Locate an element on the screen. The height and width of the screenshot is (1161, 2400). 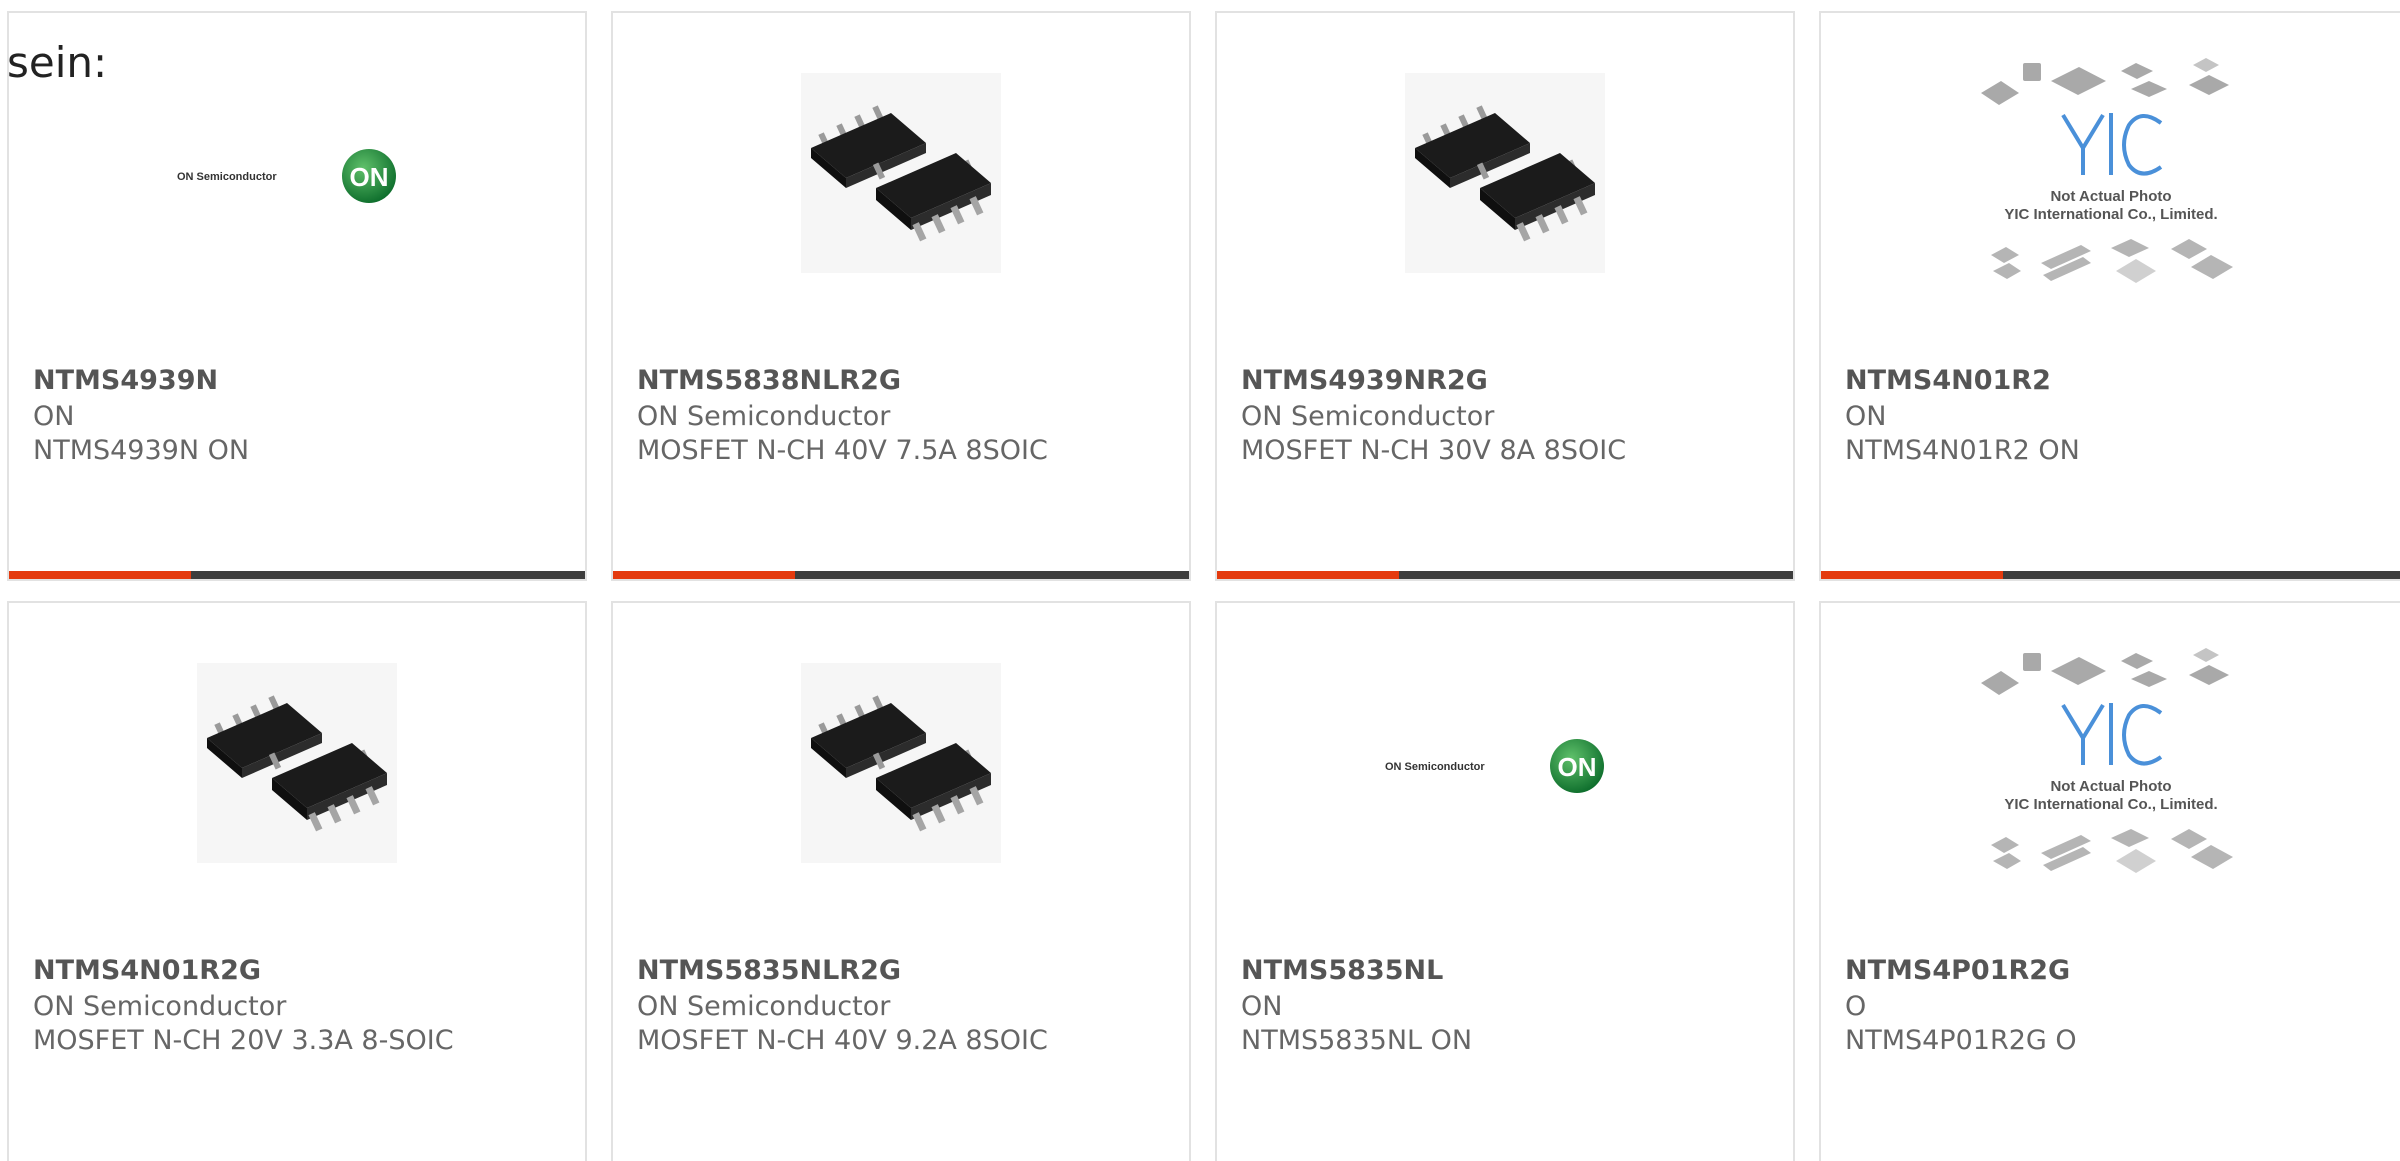
part-number: NTMS5835NLR2G is located at coordinates (769, 970).